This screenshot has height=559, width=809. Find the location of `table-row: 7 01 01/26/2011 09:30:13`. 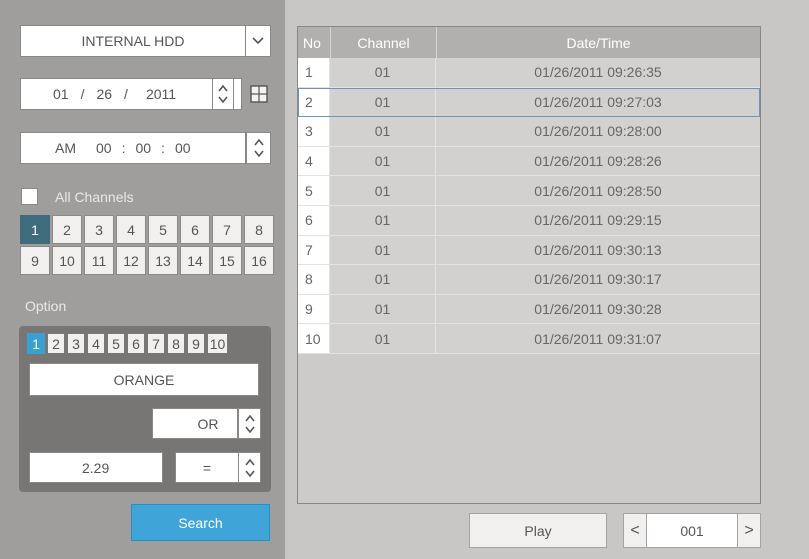

table-row: 7 01 01/26/2011 09:30:13 is located at coordinates (529, 250).